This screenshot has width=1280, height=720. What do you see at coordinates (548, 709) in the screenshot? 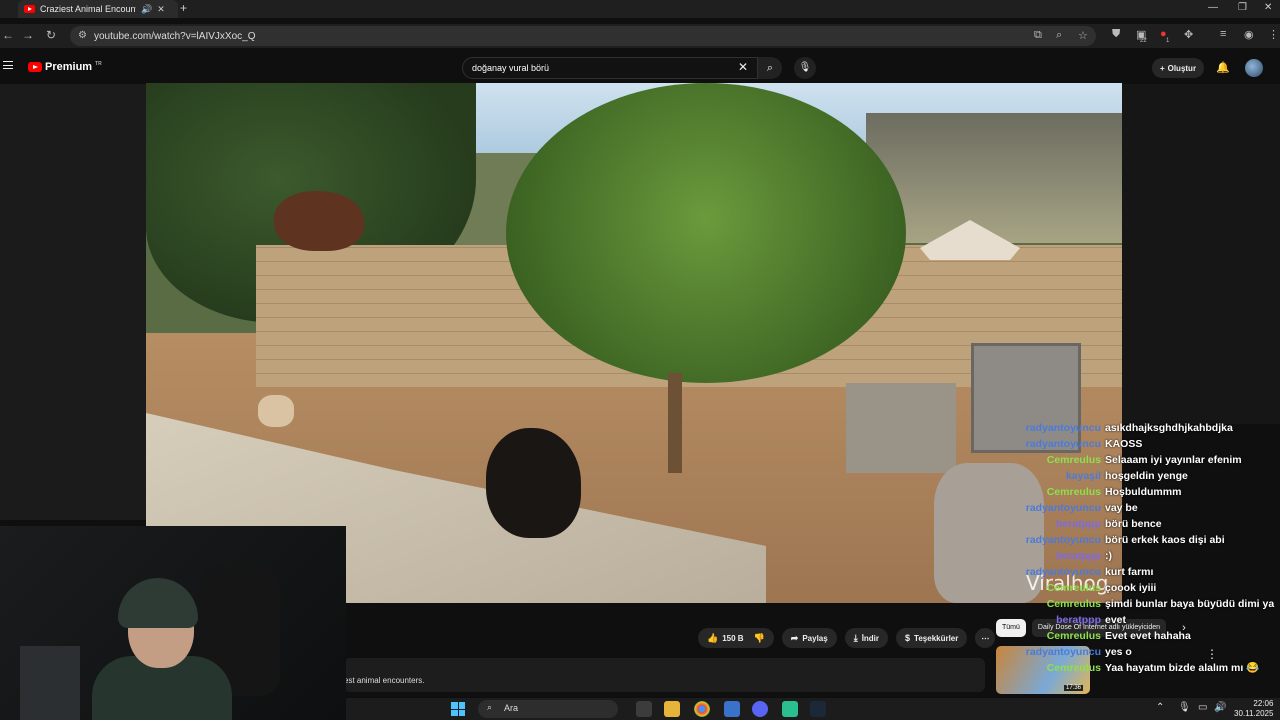
I see `taskbar-search: ⌕ Ara` at bounding box center [548, 709].